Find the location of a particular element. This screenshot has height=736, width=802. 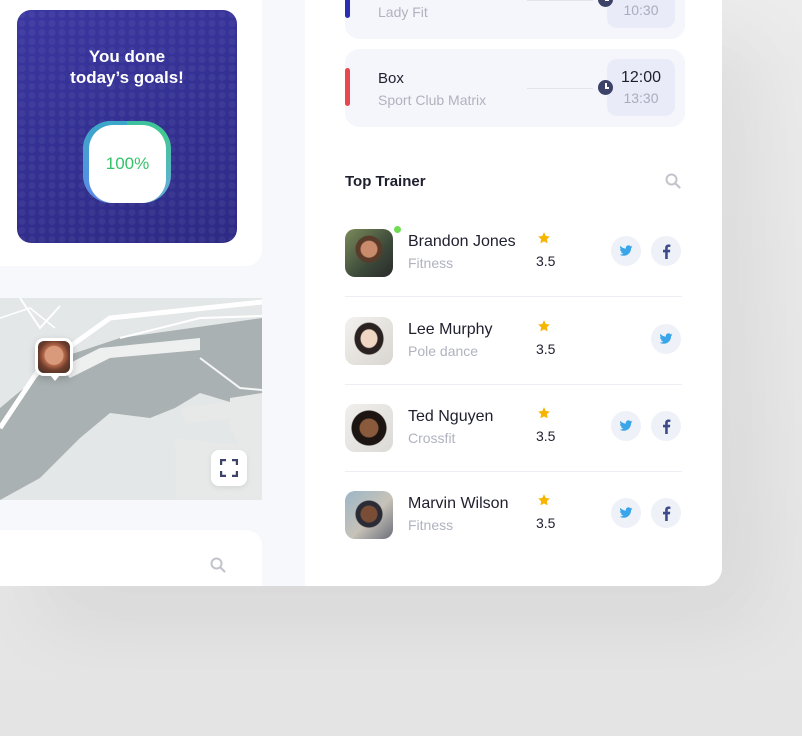

trainer-specialty: Crossfit is located at coordinates (432, 438).